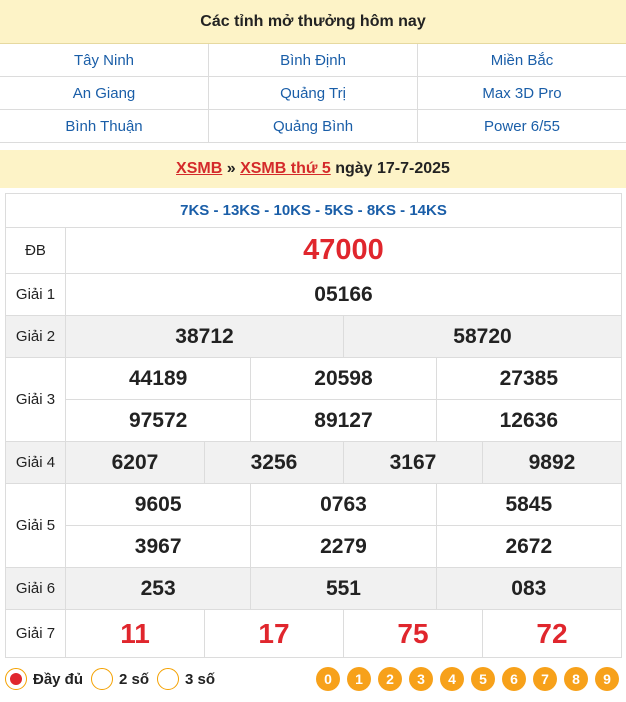 The height and width of the screenshot is (702, 626). What do you see at coordinates (390, 168) in the screenshot?
I see `result-date: ngày 17-7-2025` at bounding box center [390, 168].